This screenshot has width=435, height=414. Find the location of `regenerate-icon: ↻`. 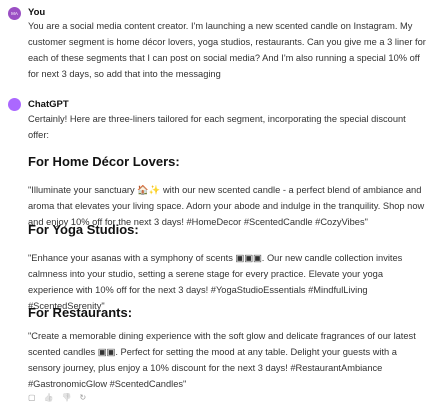

regenerate-icon: ↻ is located at coordinates (83, 397).